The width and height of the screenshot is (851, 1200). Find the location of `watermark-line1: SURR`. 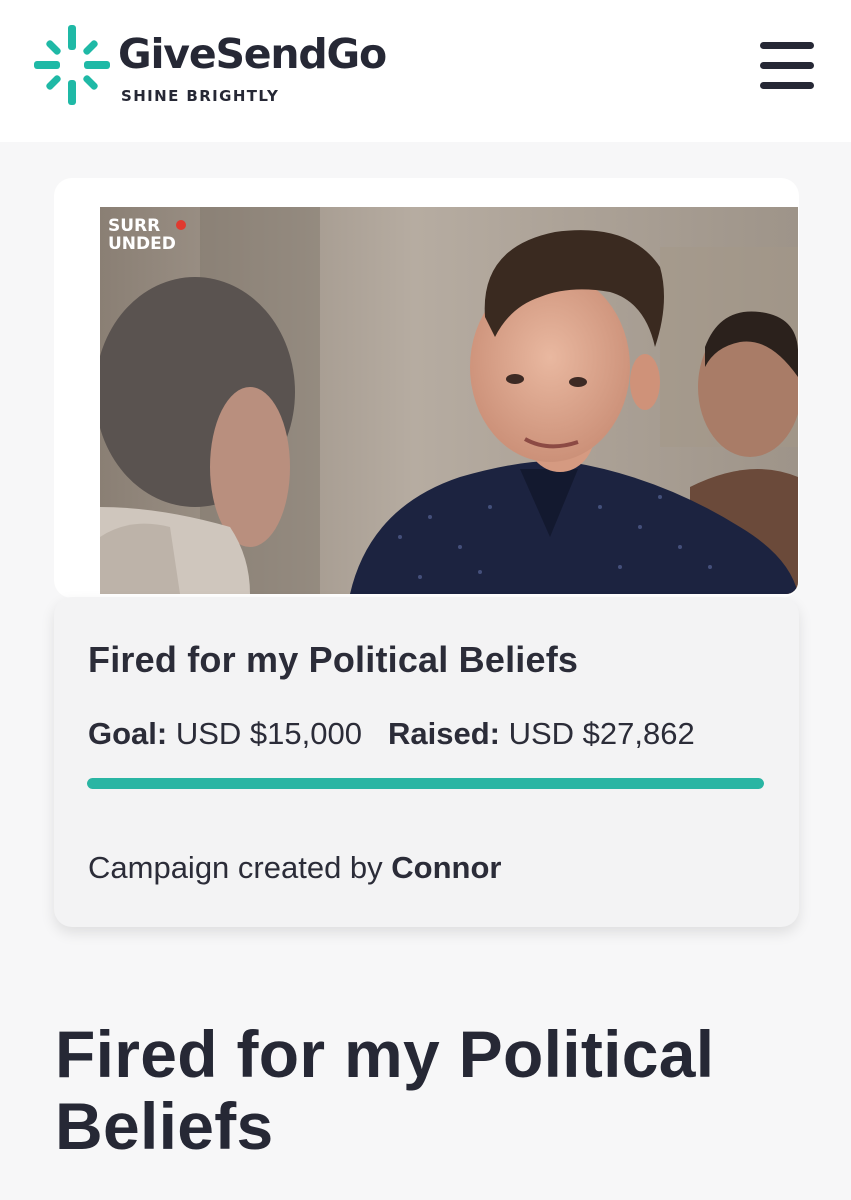

watermark-line1: SURR is located at coordinates (134, 226).